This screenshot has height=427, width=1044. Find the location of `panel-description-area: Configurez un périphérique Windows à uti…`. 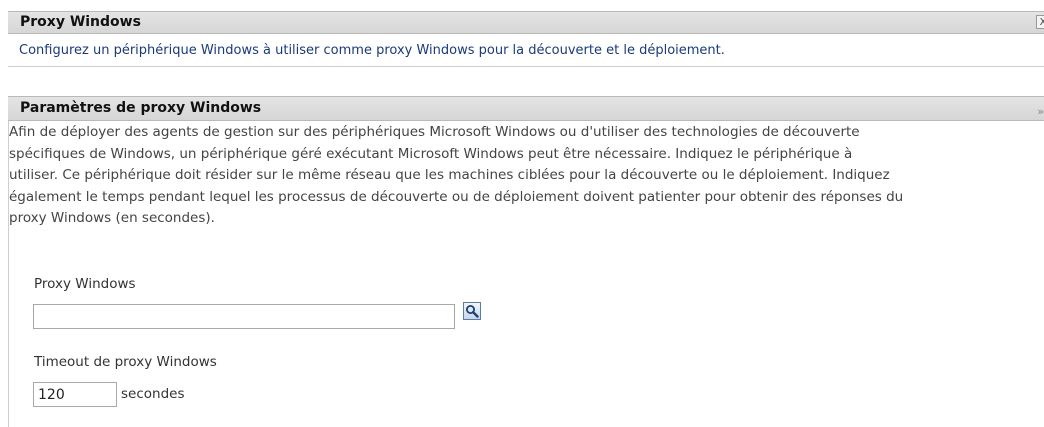

panel-description-area: Configurez un périphérique Windows à uti… is located at coordinates (526, 50).